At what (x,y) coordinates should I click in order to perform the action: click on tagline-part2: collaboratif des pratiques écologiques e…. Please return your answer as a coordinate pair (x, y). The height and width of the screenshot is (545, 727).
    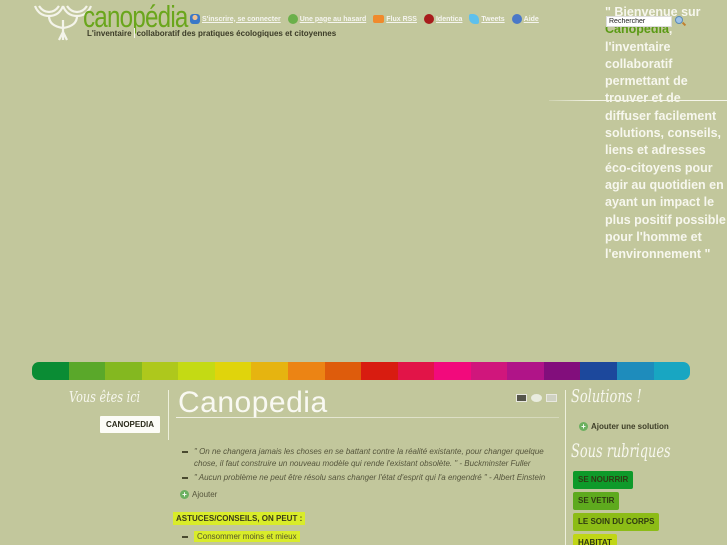
    Looking at the image, I should click on (236, 33).